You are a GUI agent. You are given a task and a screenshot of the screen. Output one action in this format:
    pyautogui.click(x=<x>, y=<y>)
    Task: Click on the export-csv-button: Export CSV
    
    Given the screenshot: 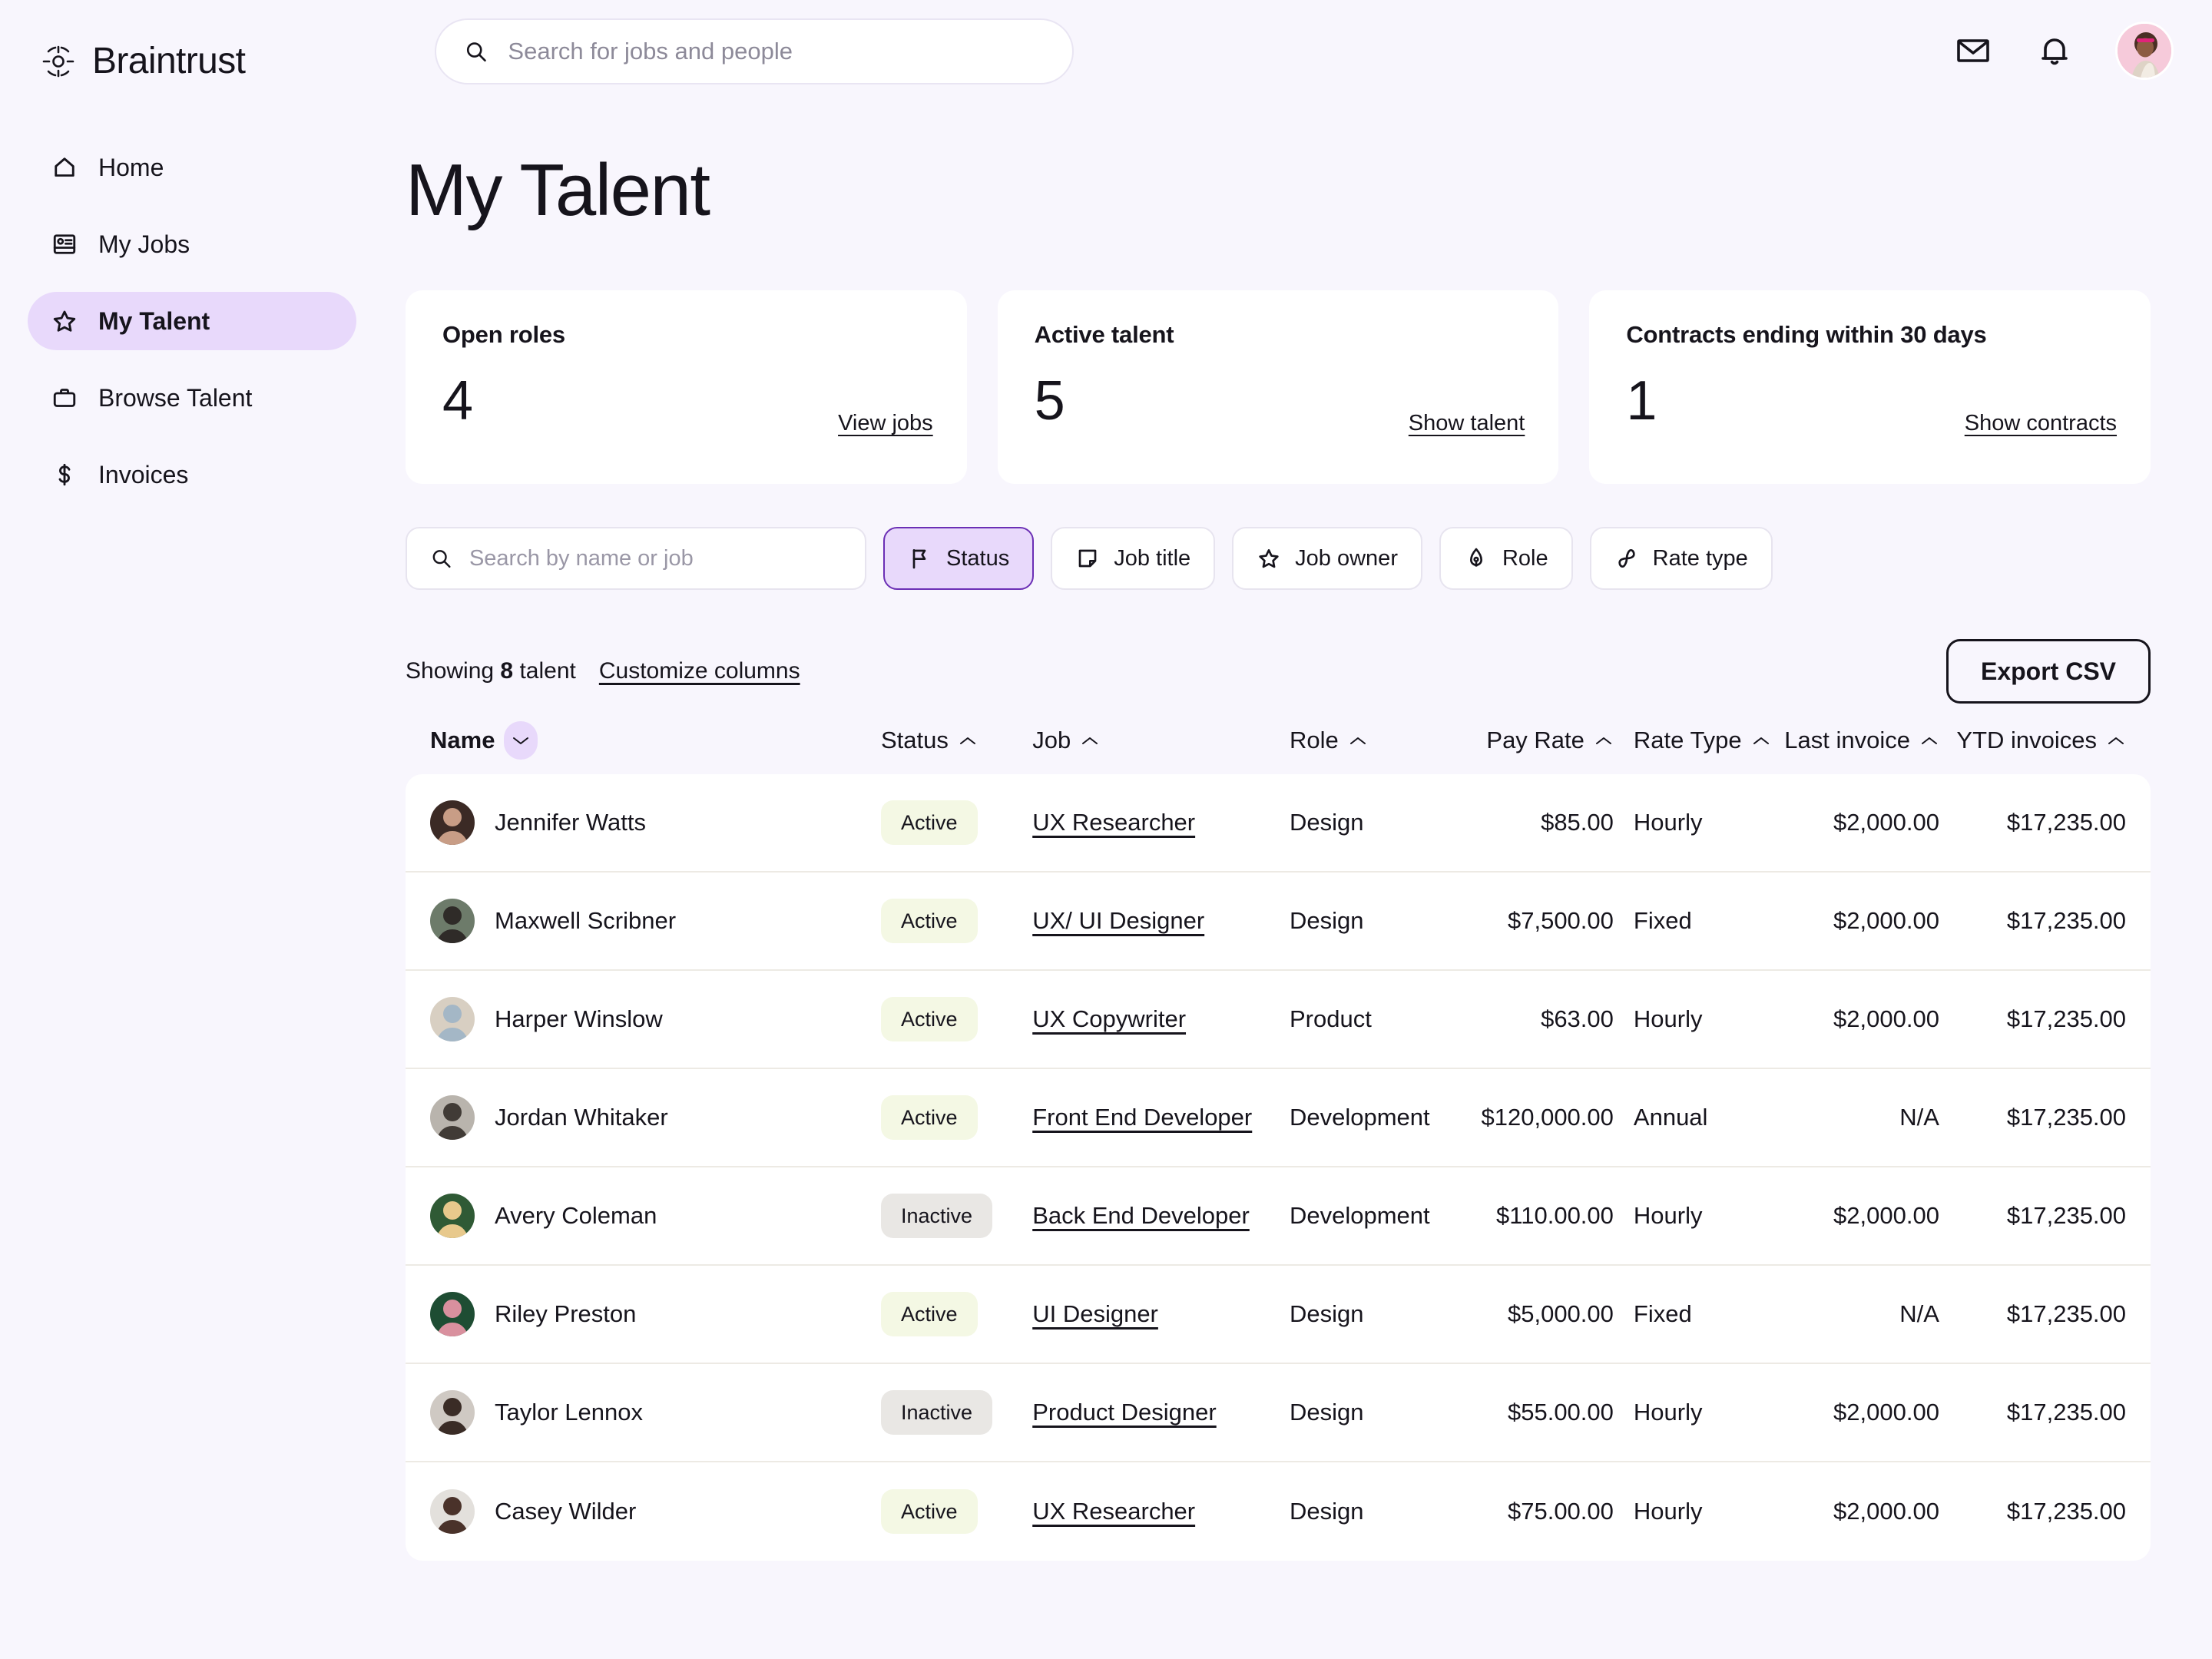 What is the action you would take?
    pyautogui.click(x=2048, y=672)
    